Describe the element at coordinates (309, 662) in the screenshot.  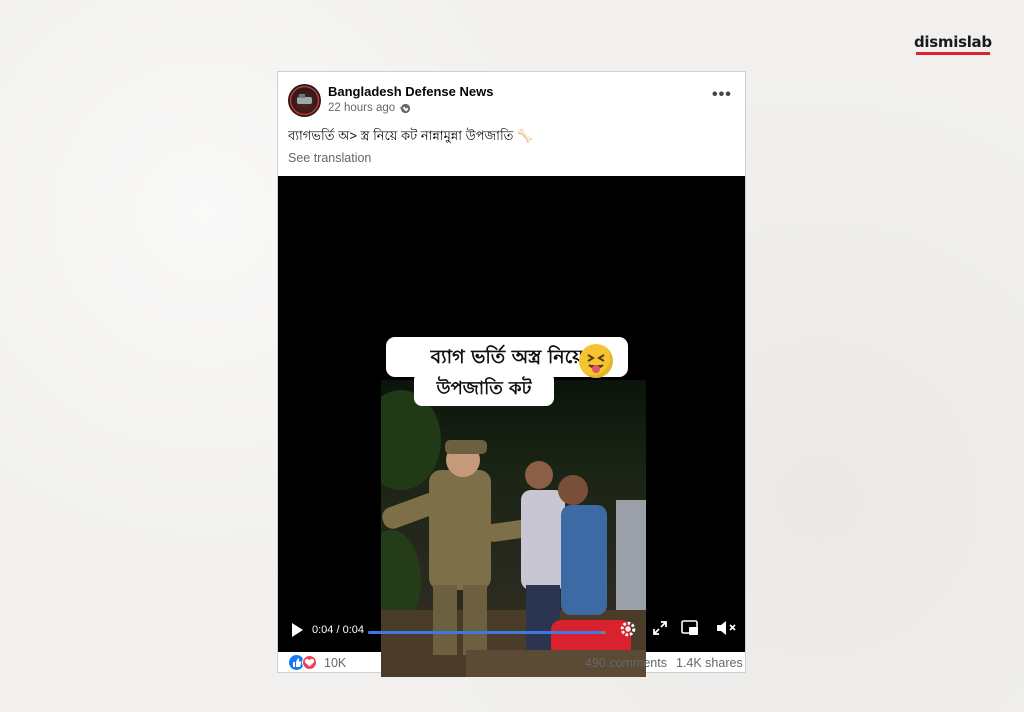
I see `love-reaction-icon` at that location.